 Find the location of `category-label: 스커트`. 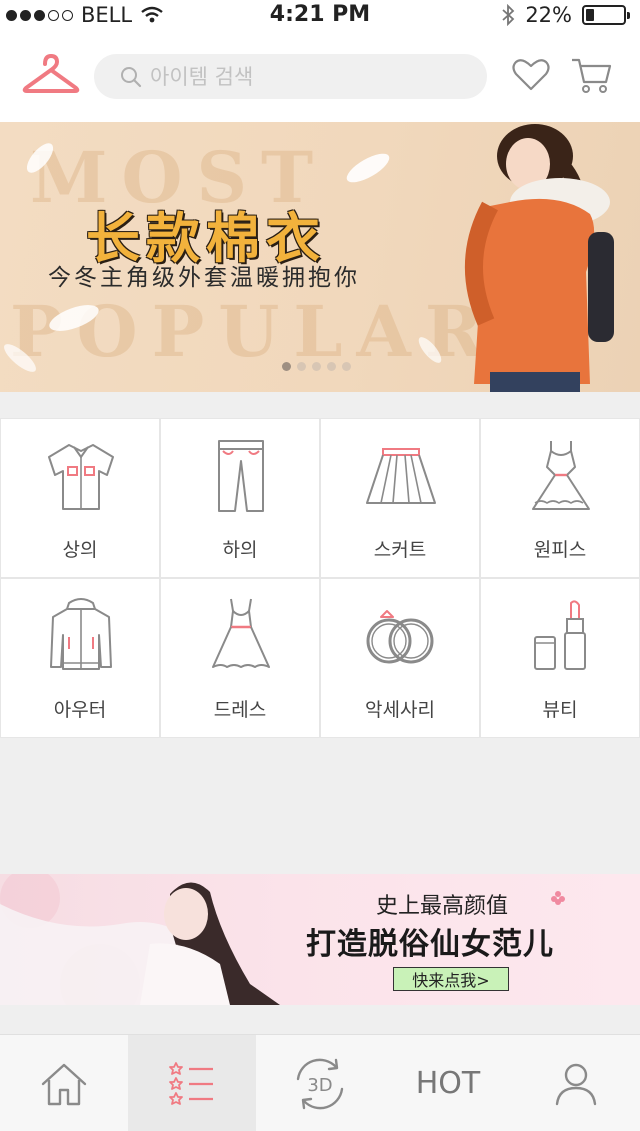

category-label: 스커트 is located at coordinates (400, 550).